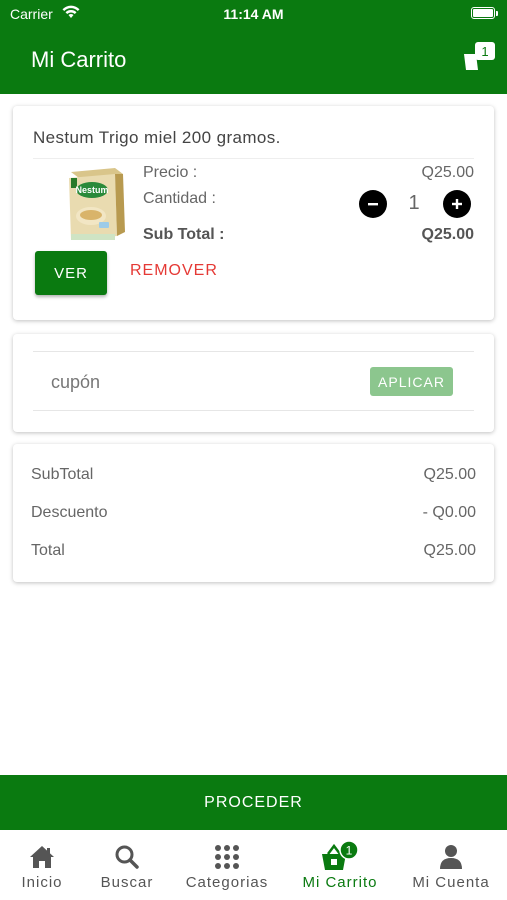 This screenshot has height=900, width=507. I want to click on subtotal-label: Sub Total :, so click(184, 234).